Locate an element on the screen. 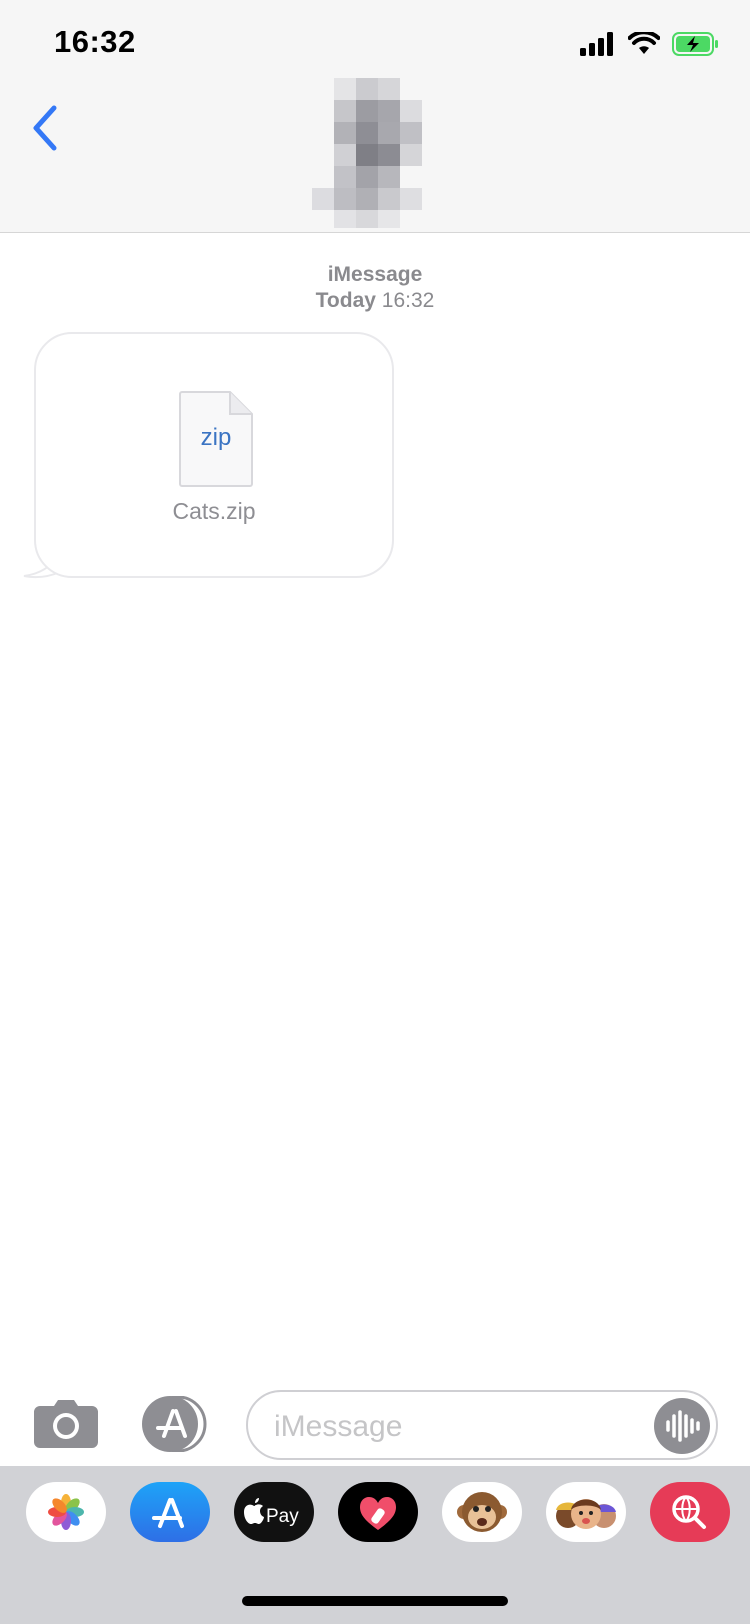 The height and width of the screenshot is (1624, 750). message-input: iMessage is located at coordinates (482, 1425).